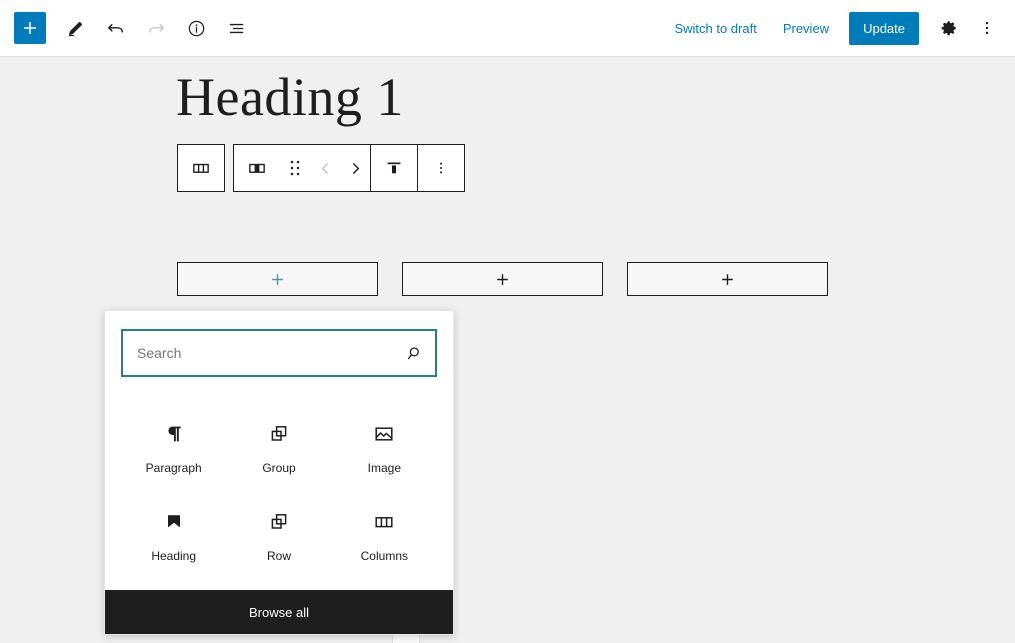  I want to click on search-icon, so click(413, 352).